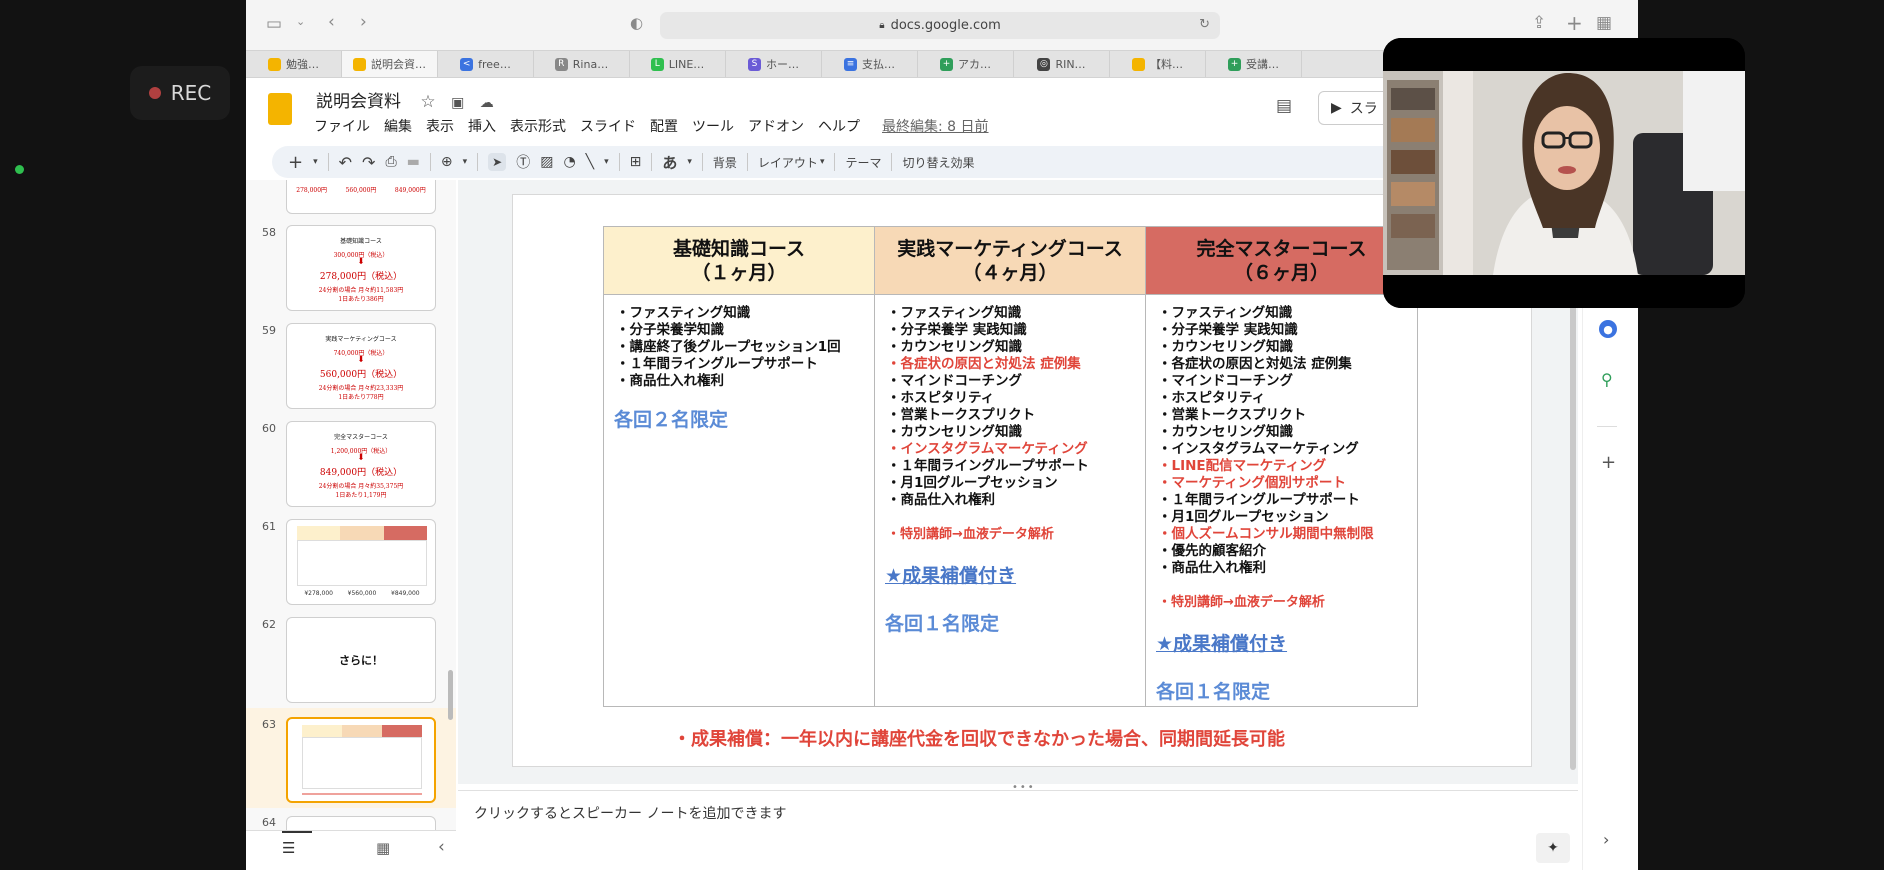 The height and width of the screenshot is (870, 1884). Describe the element at coordinates (274, 24) in the screenshot. I see `sidebar-toggle-icon: ▭` at that location.